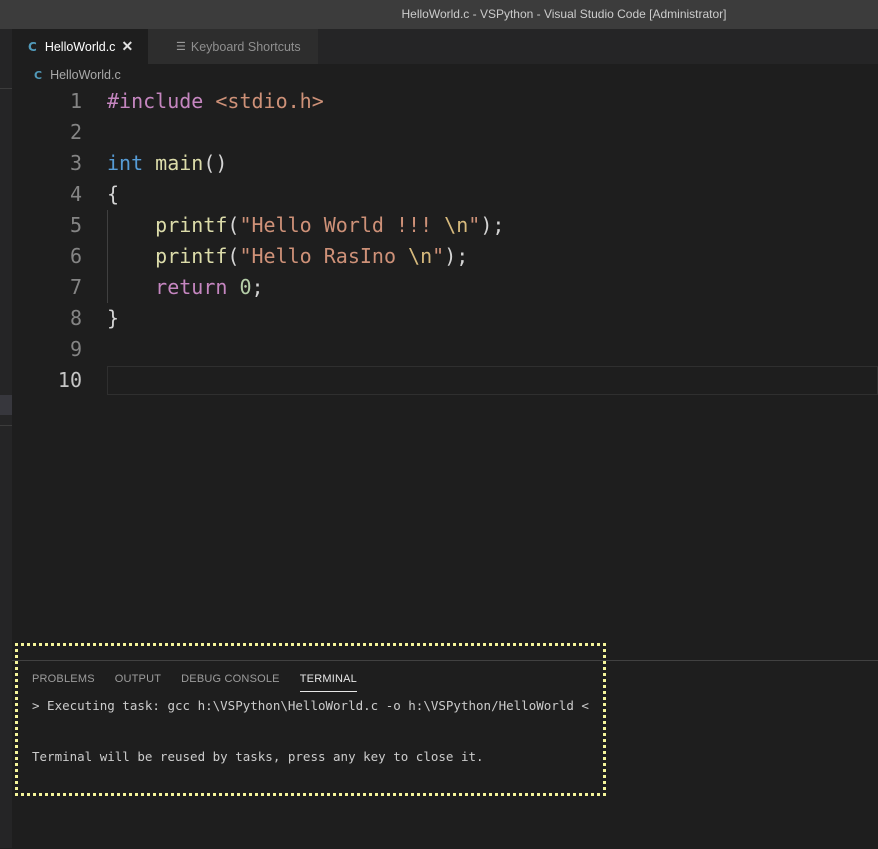  I want to click on code-line: 10, so click(445, 380).